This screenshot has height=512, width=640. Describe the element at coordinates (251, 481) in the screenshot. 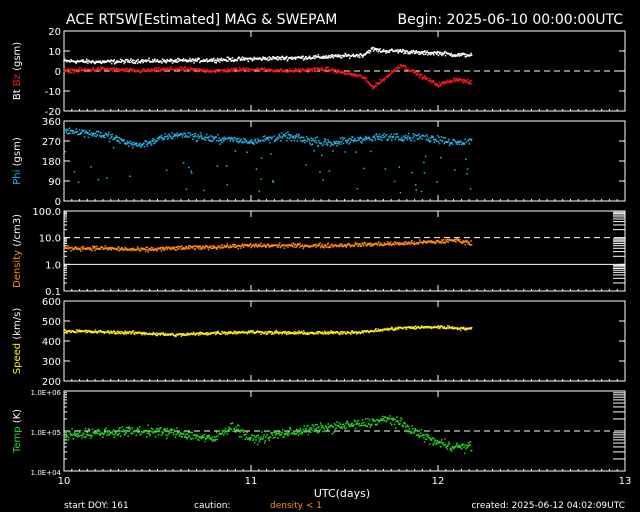

I see `x-tick-label: 11` at that location.